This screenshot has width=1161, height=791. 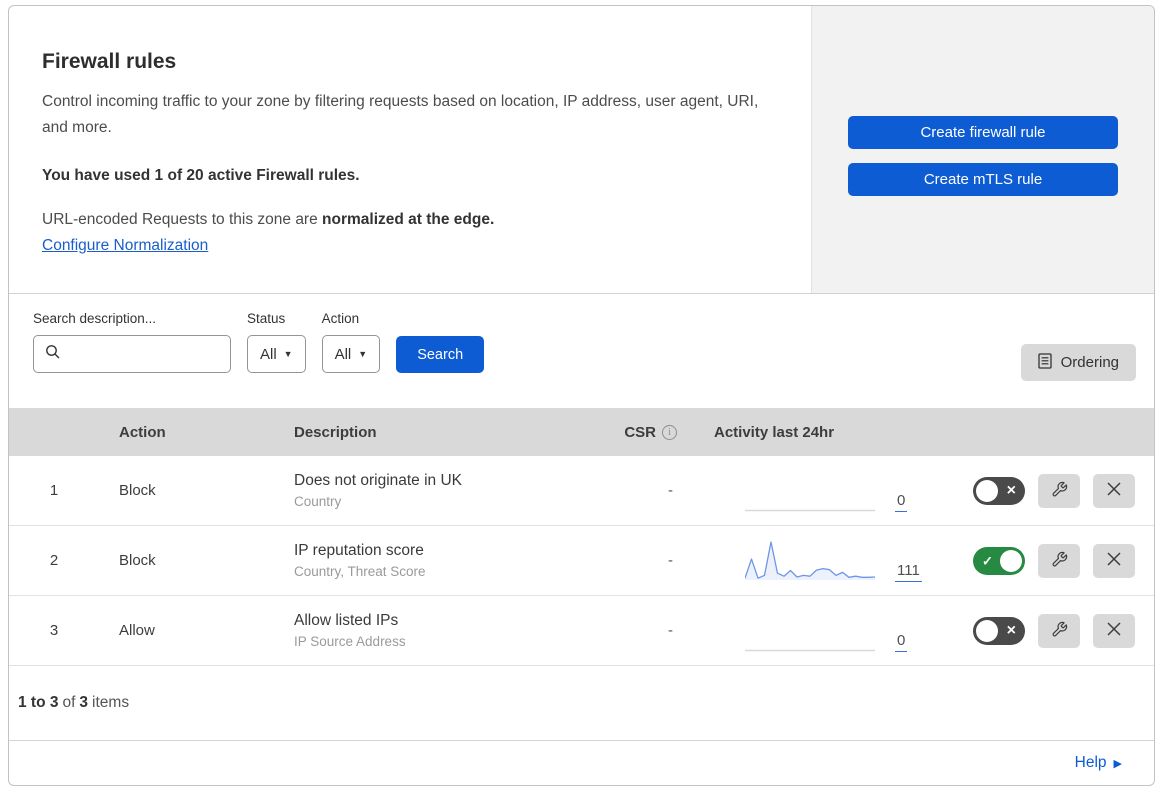 I want to click on col-activity: Activity last 24hr, so click(x=774, y=432).